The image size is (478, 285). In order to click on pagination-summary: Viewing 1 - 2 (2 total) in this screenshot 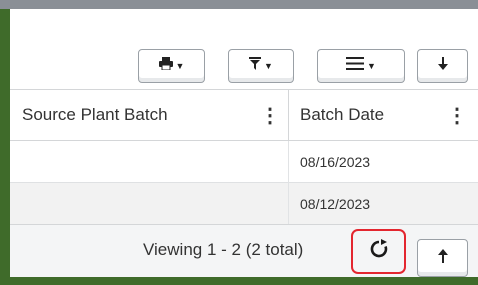, I will do `click(223, 249)`.